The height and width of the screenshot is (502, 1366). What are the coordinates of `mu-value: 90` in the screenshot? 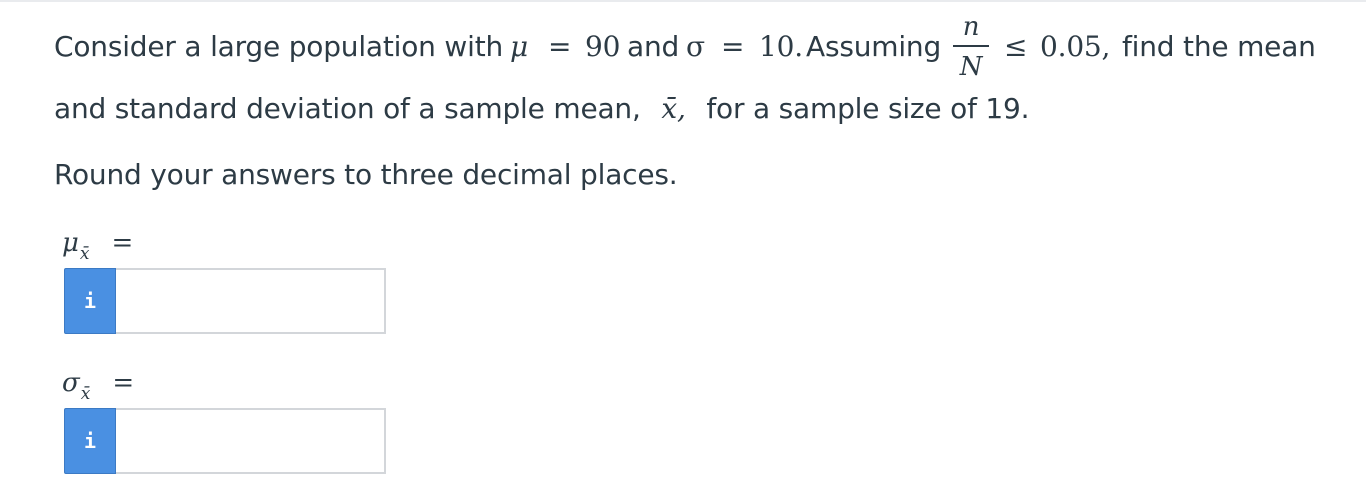 It's located at (603, 46).